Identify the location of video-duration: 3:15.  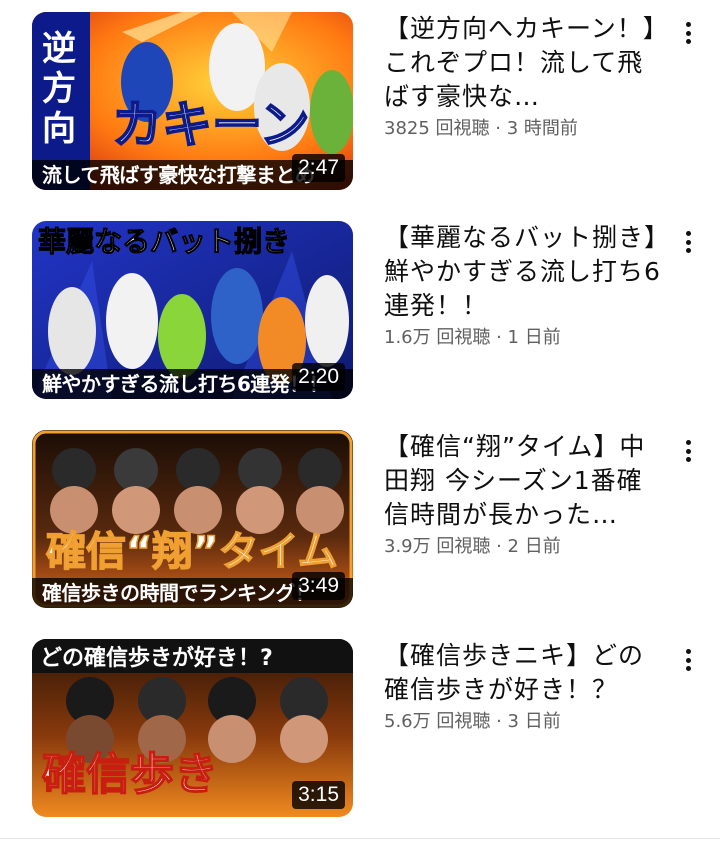
(318, 795).